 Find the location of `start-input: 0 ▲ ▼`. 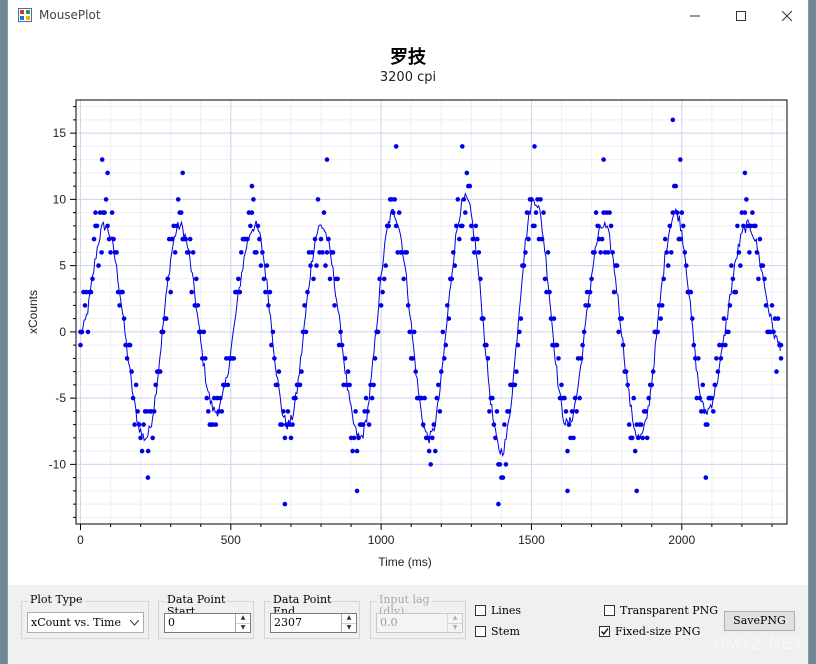

start-input: 0 ▲ ▼ is located at coordinates (207, 623).